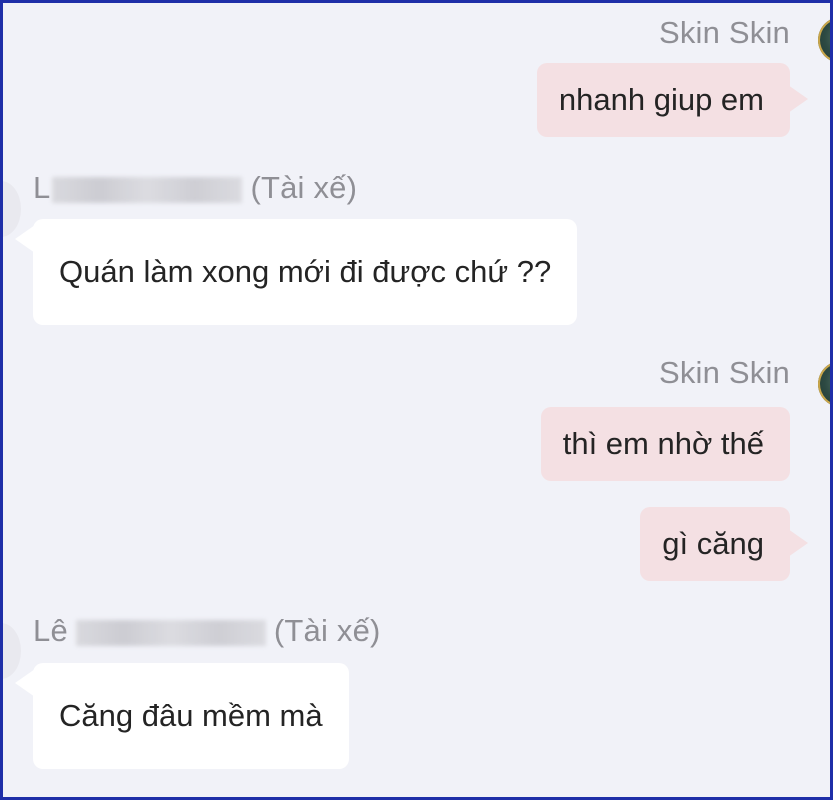 The image size is (833, 800). I want to click on sender-name-prefix: L, so click(42, 187).